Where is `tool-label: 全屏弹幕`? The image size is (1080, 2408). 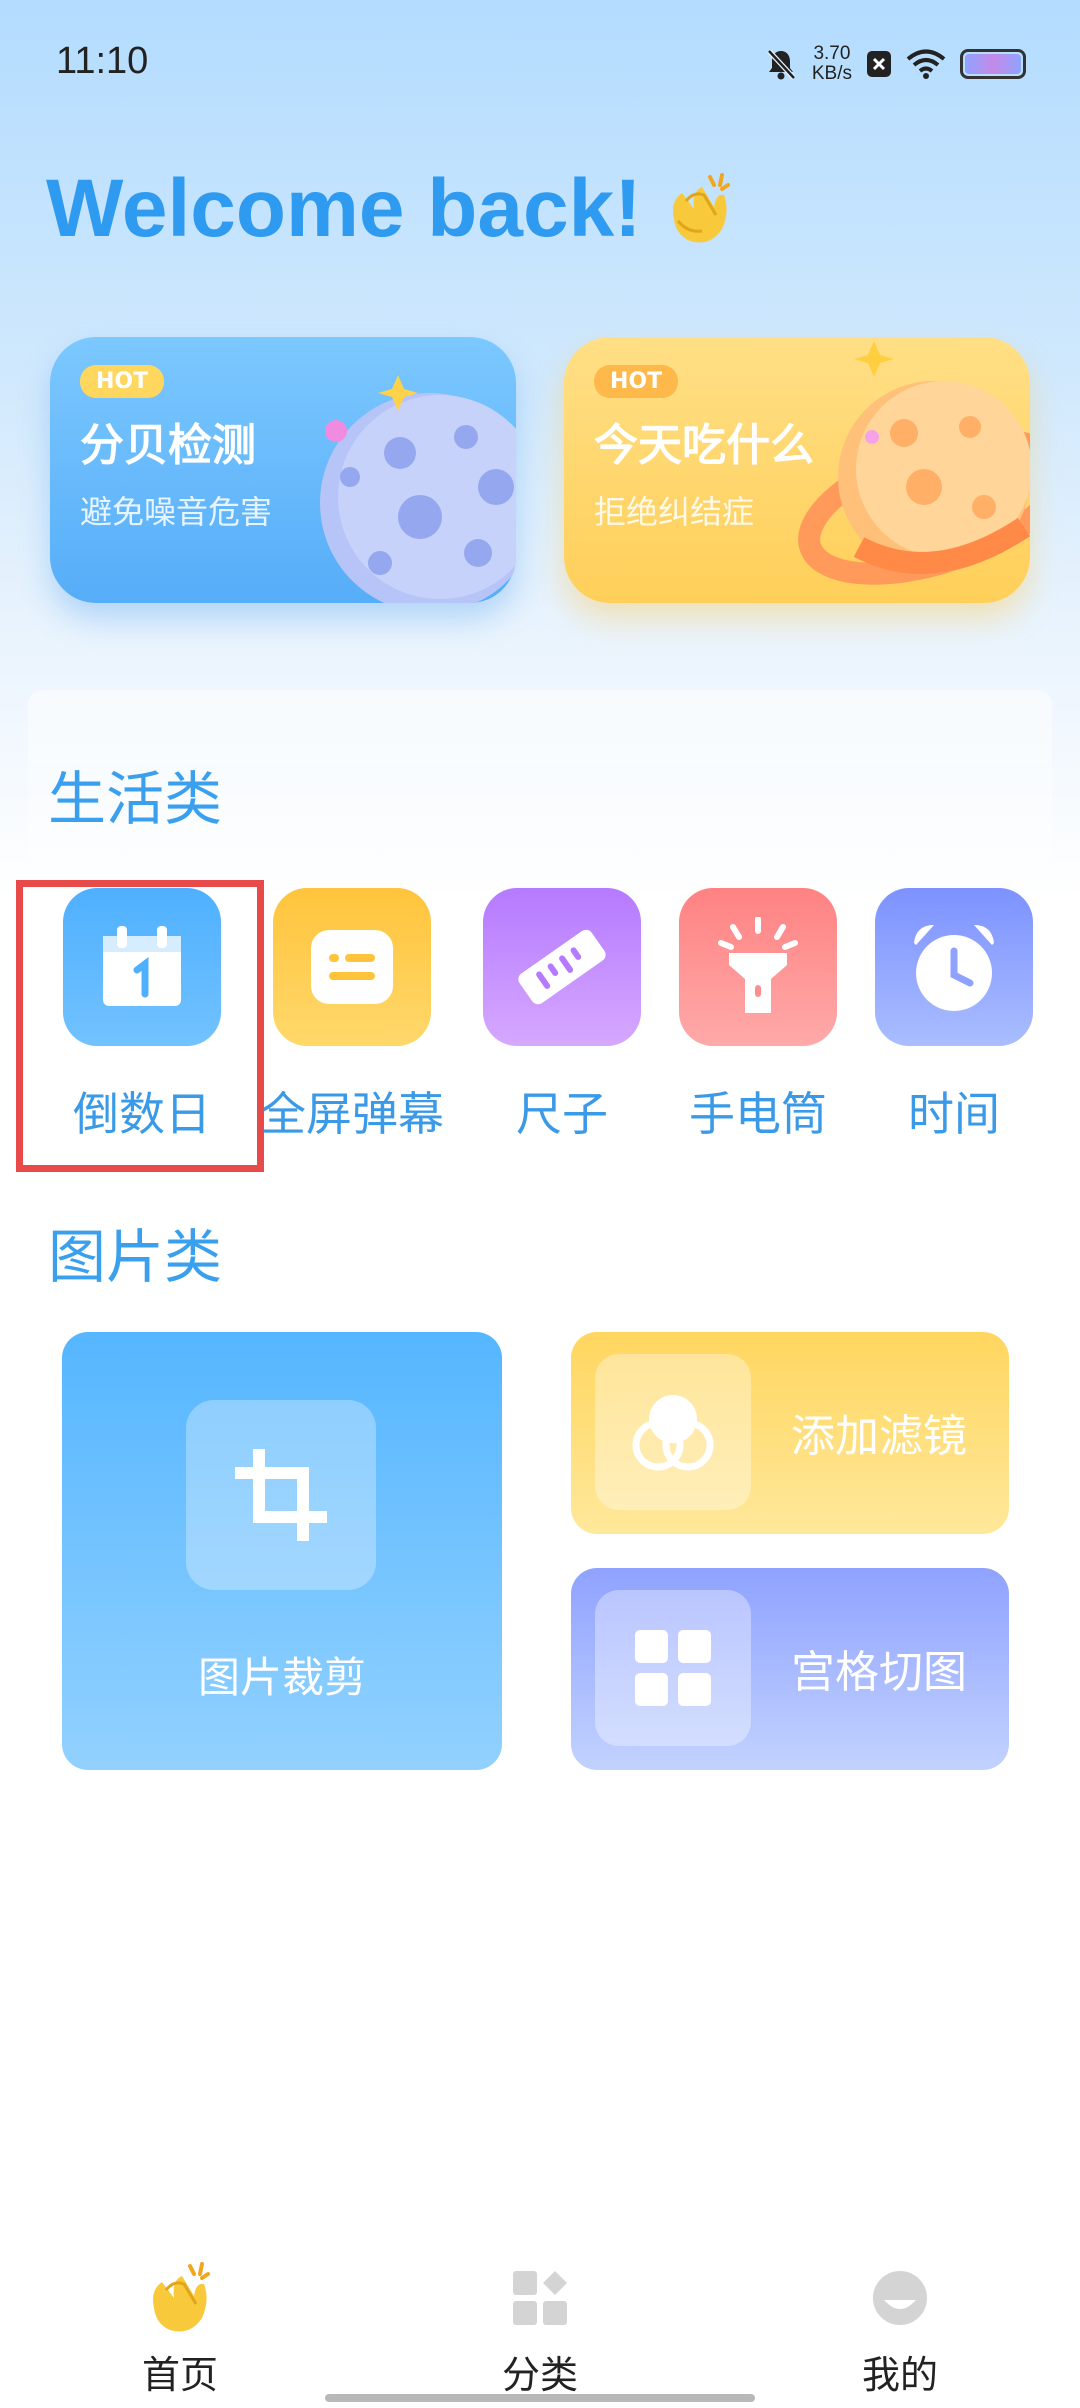 tool-label: 全屏弹幕 is located at coordinates (352, 1114).